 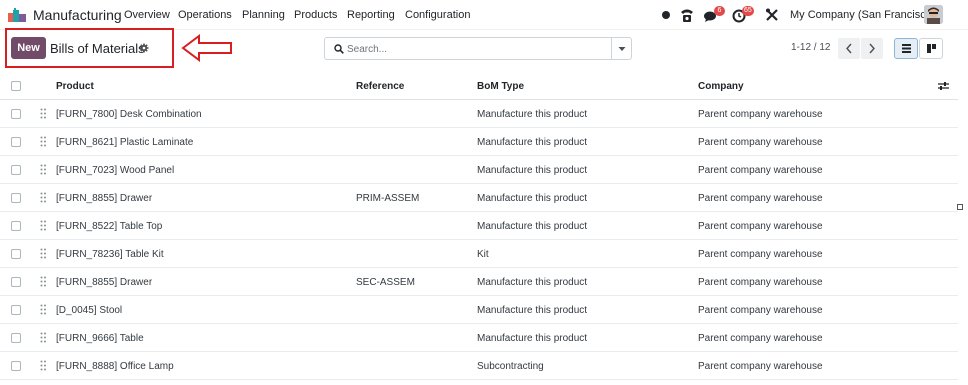 I want to click on cell-product: [FURN_7023] Wood Panel, so click(x=115, y=170).